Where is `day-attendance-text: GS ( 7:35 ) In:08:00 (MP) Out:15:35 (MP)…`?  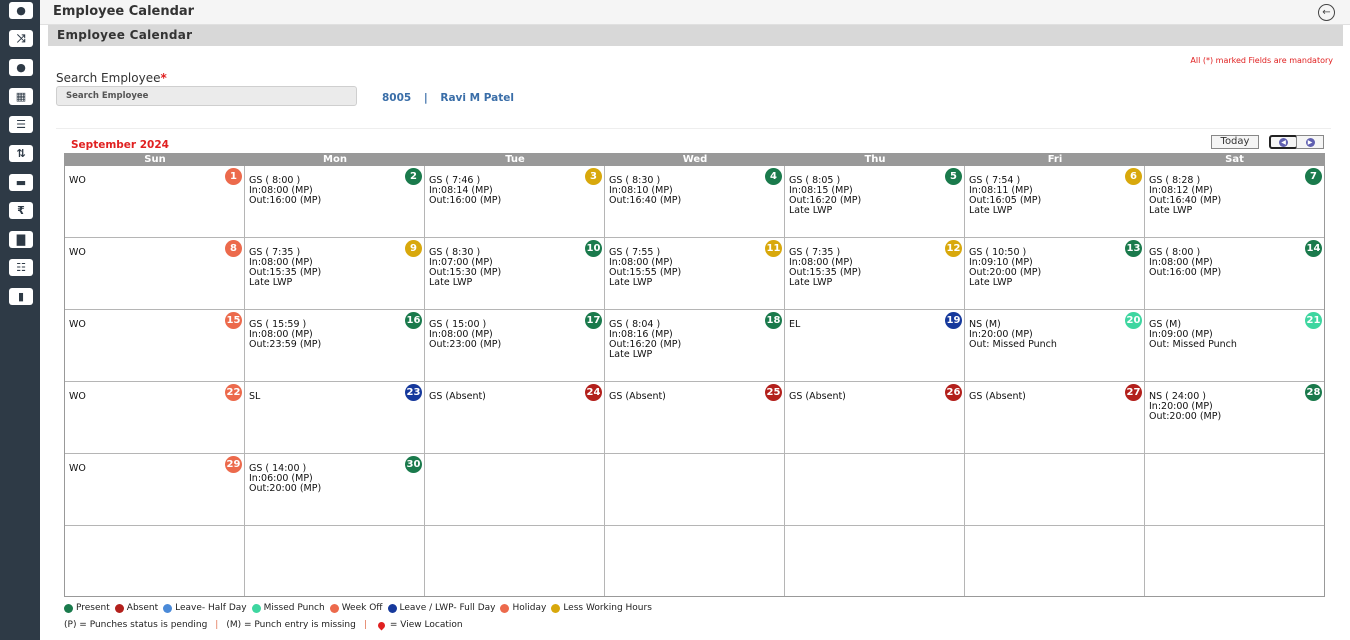
day-attendance-text: GS ( 7:35 ) In:08:00 (MP) Out:15:35 (MP)… is located at coordinates (825, 267).